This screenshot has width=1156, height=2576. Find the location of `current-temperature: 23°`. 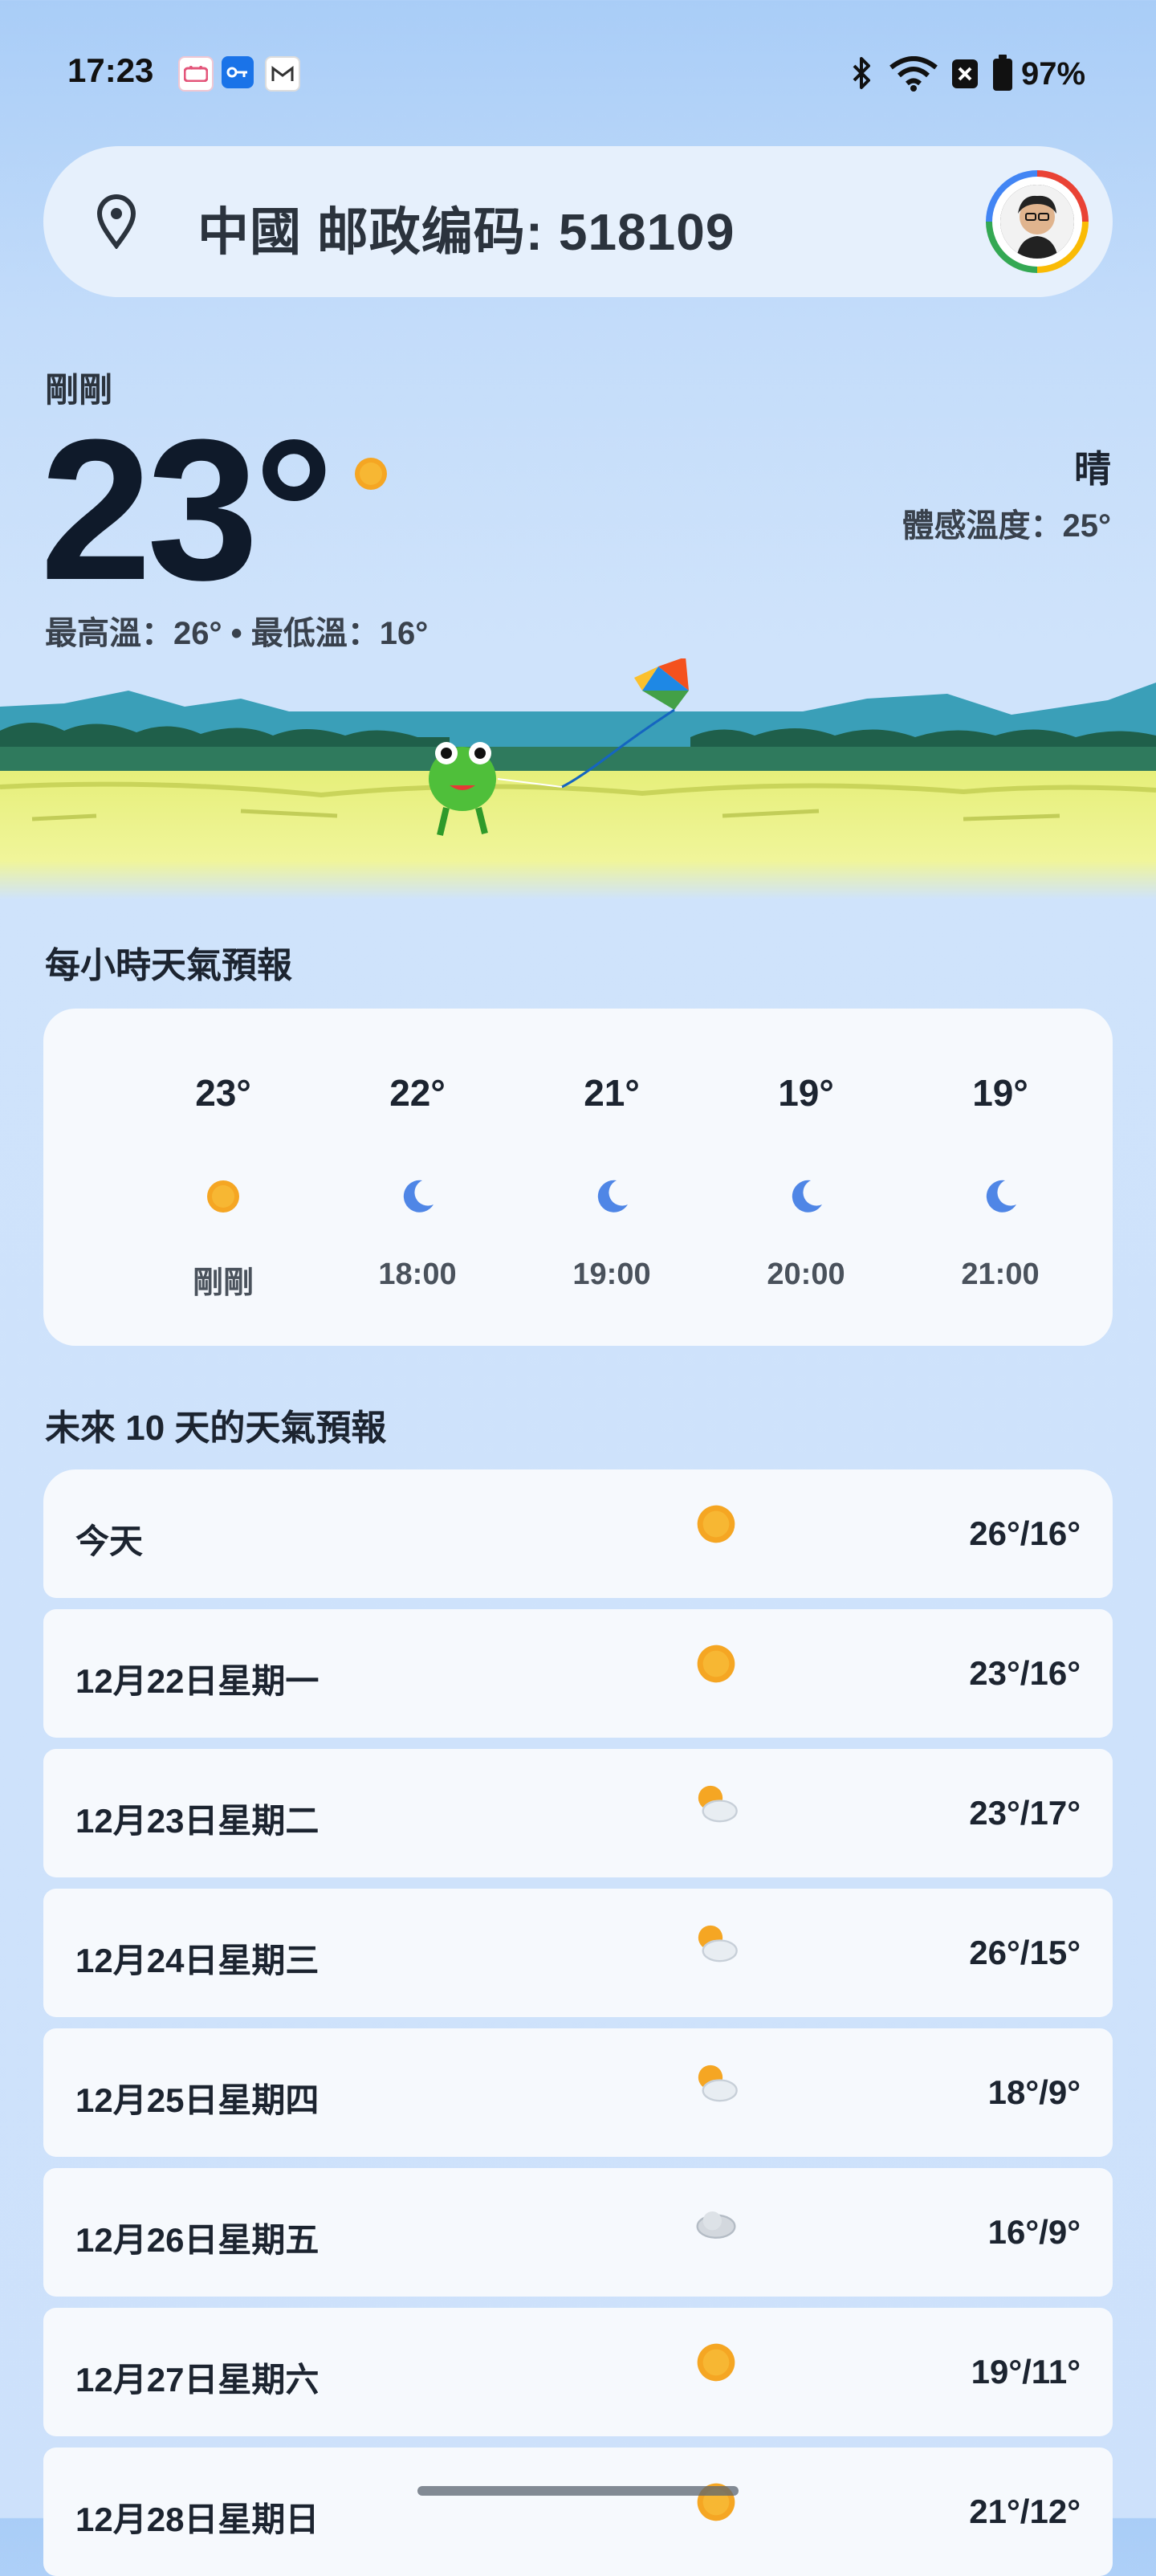

current-temperature: 23° is located at coordinates (187, 509).